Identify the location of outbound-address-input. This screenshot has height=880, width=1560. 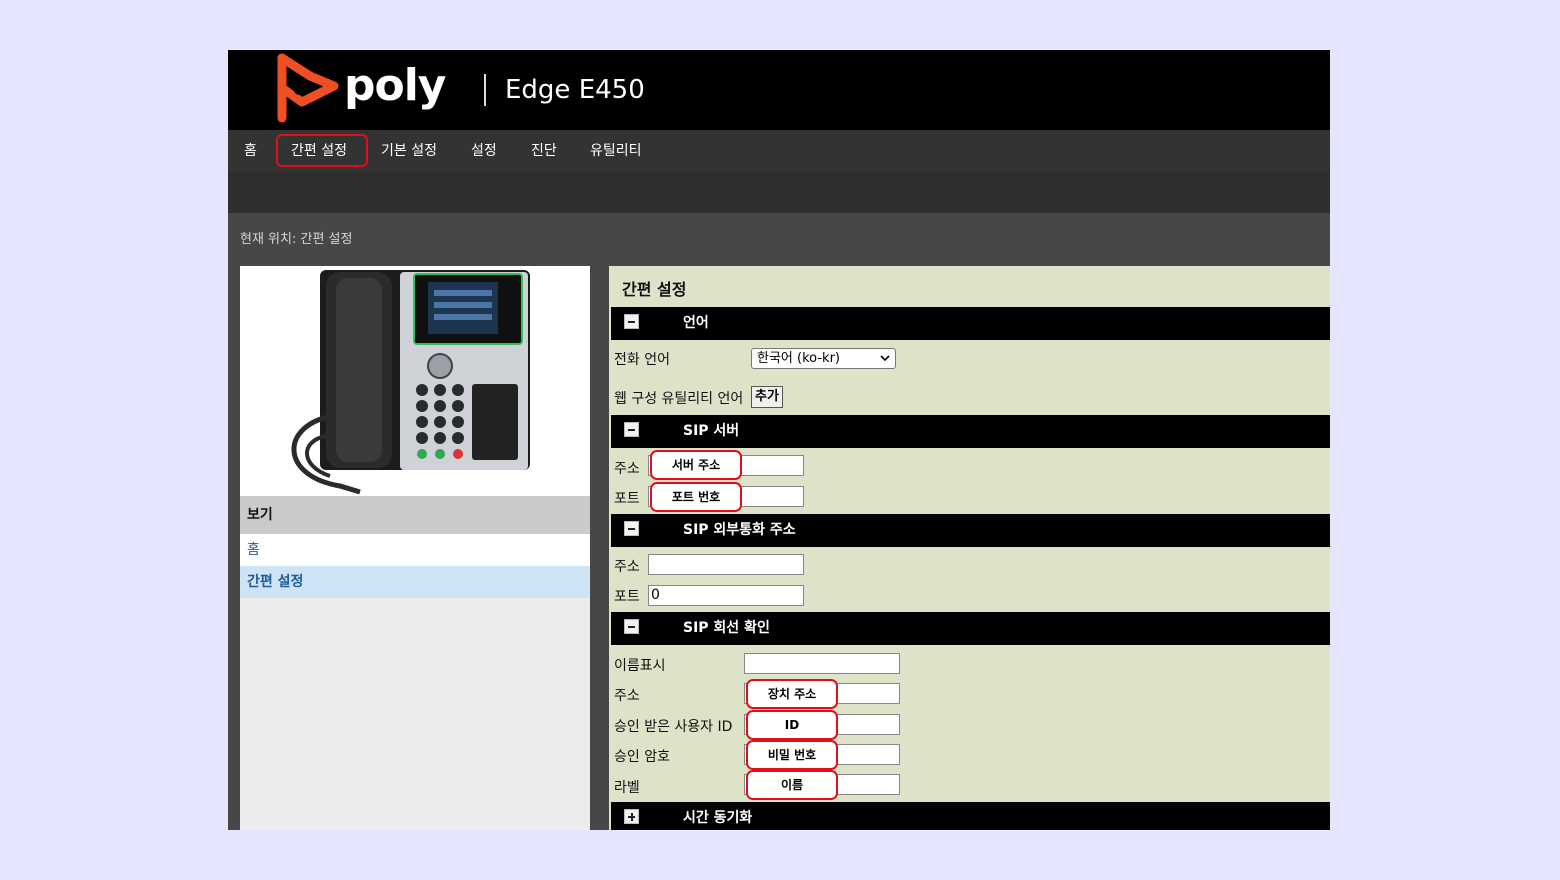
(726, 564).